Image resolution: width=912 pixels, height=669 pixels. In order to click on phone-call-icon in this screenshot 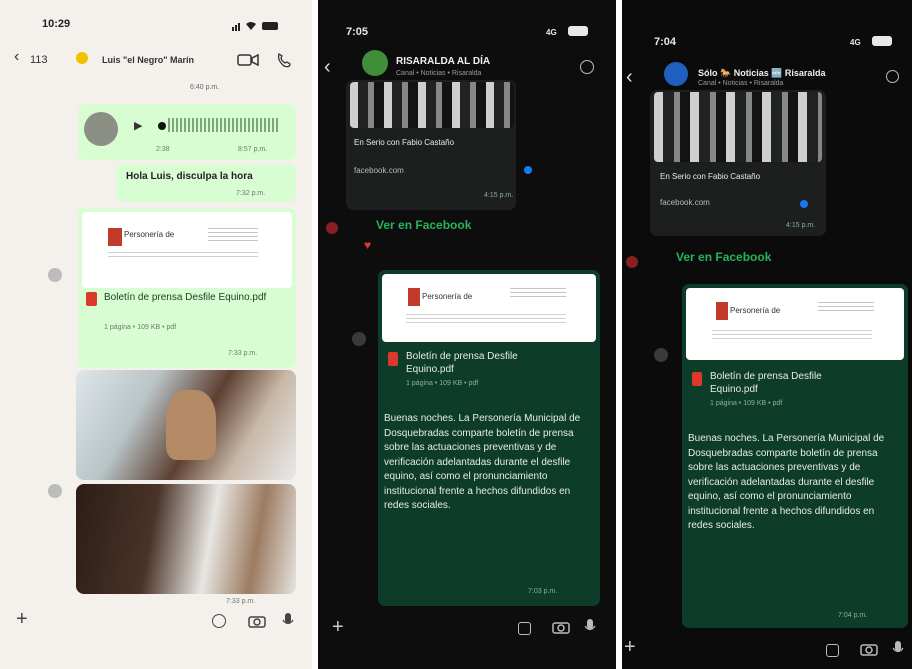, I will do `click(284, 62)`.